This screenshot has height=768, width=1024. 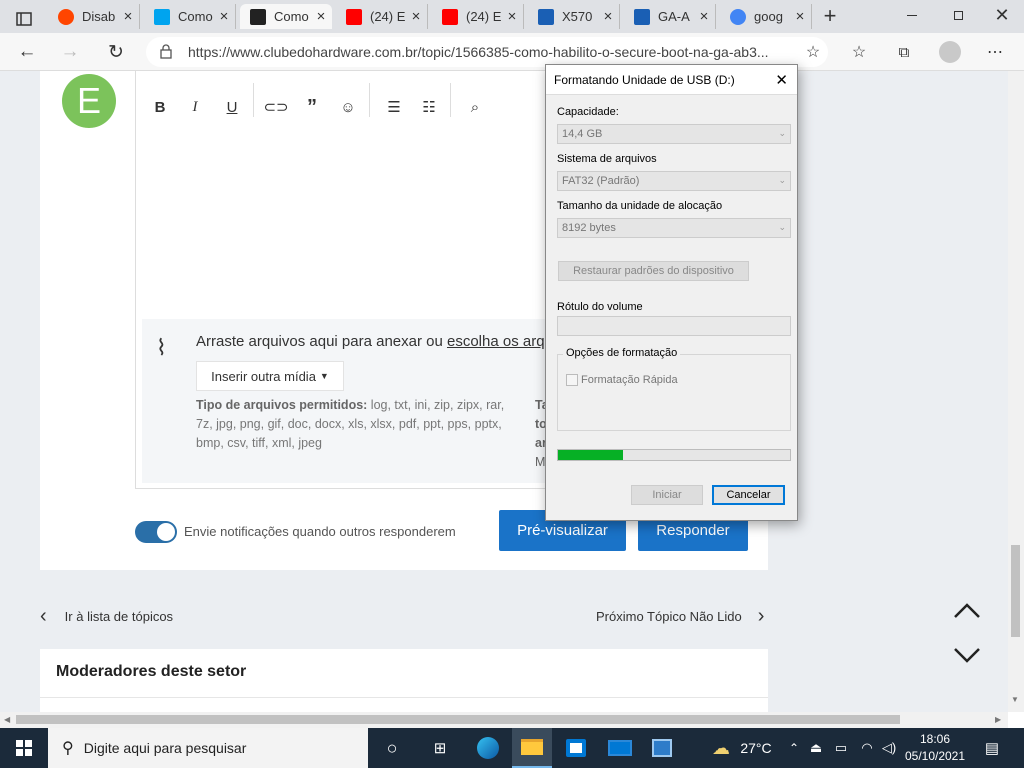 What do you see at coordinates (674, 134) in the screenshot?
I see `capacity-select: 14,4 GB ⌄` at bounding box center [674, 134].